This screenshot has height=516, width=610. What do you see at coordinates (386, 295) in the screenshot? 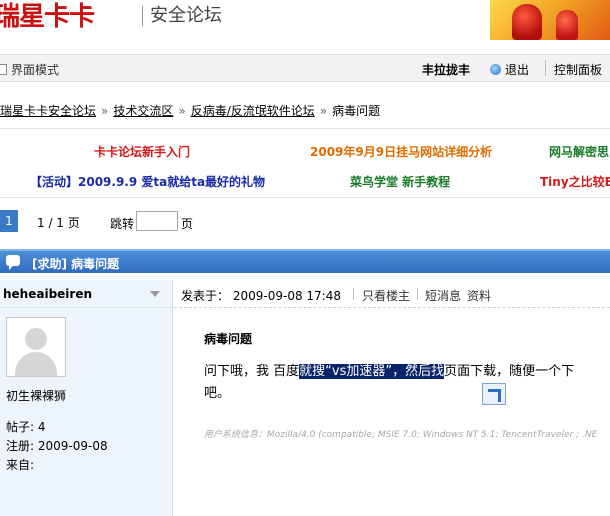
I see `only-author-link: 只看楼主` at bounding box center [386, 295].